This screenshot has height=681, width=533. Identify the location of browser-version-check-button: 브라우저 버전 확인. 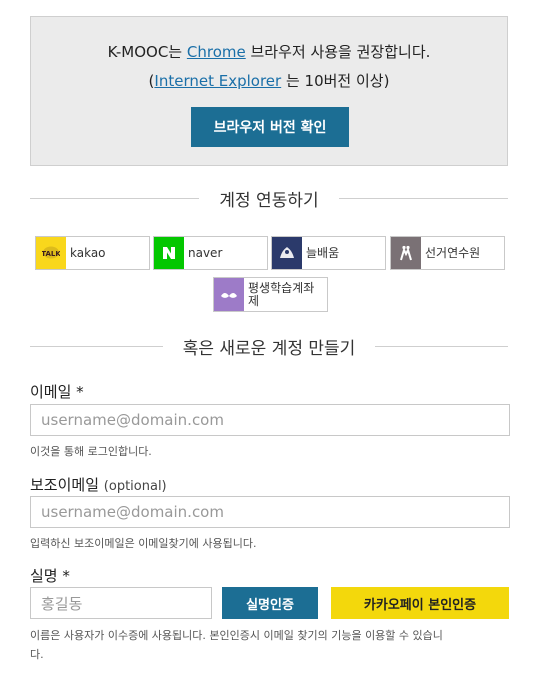
(270, 127).